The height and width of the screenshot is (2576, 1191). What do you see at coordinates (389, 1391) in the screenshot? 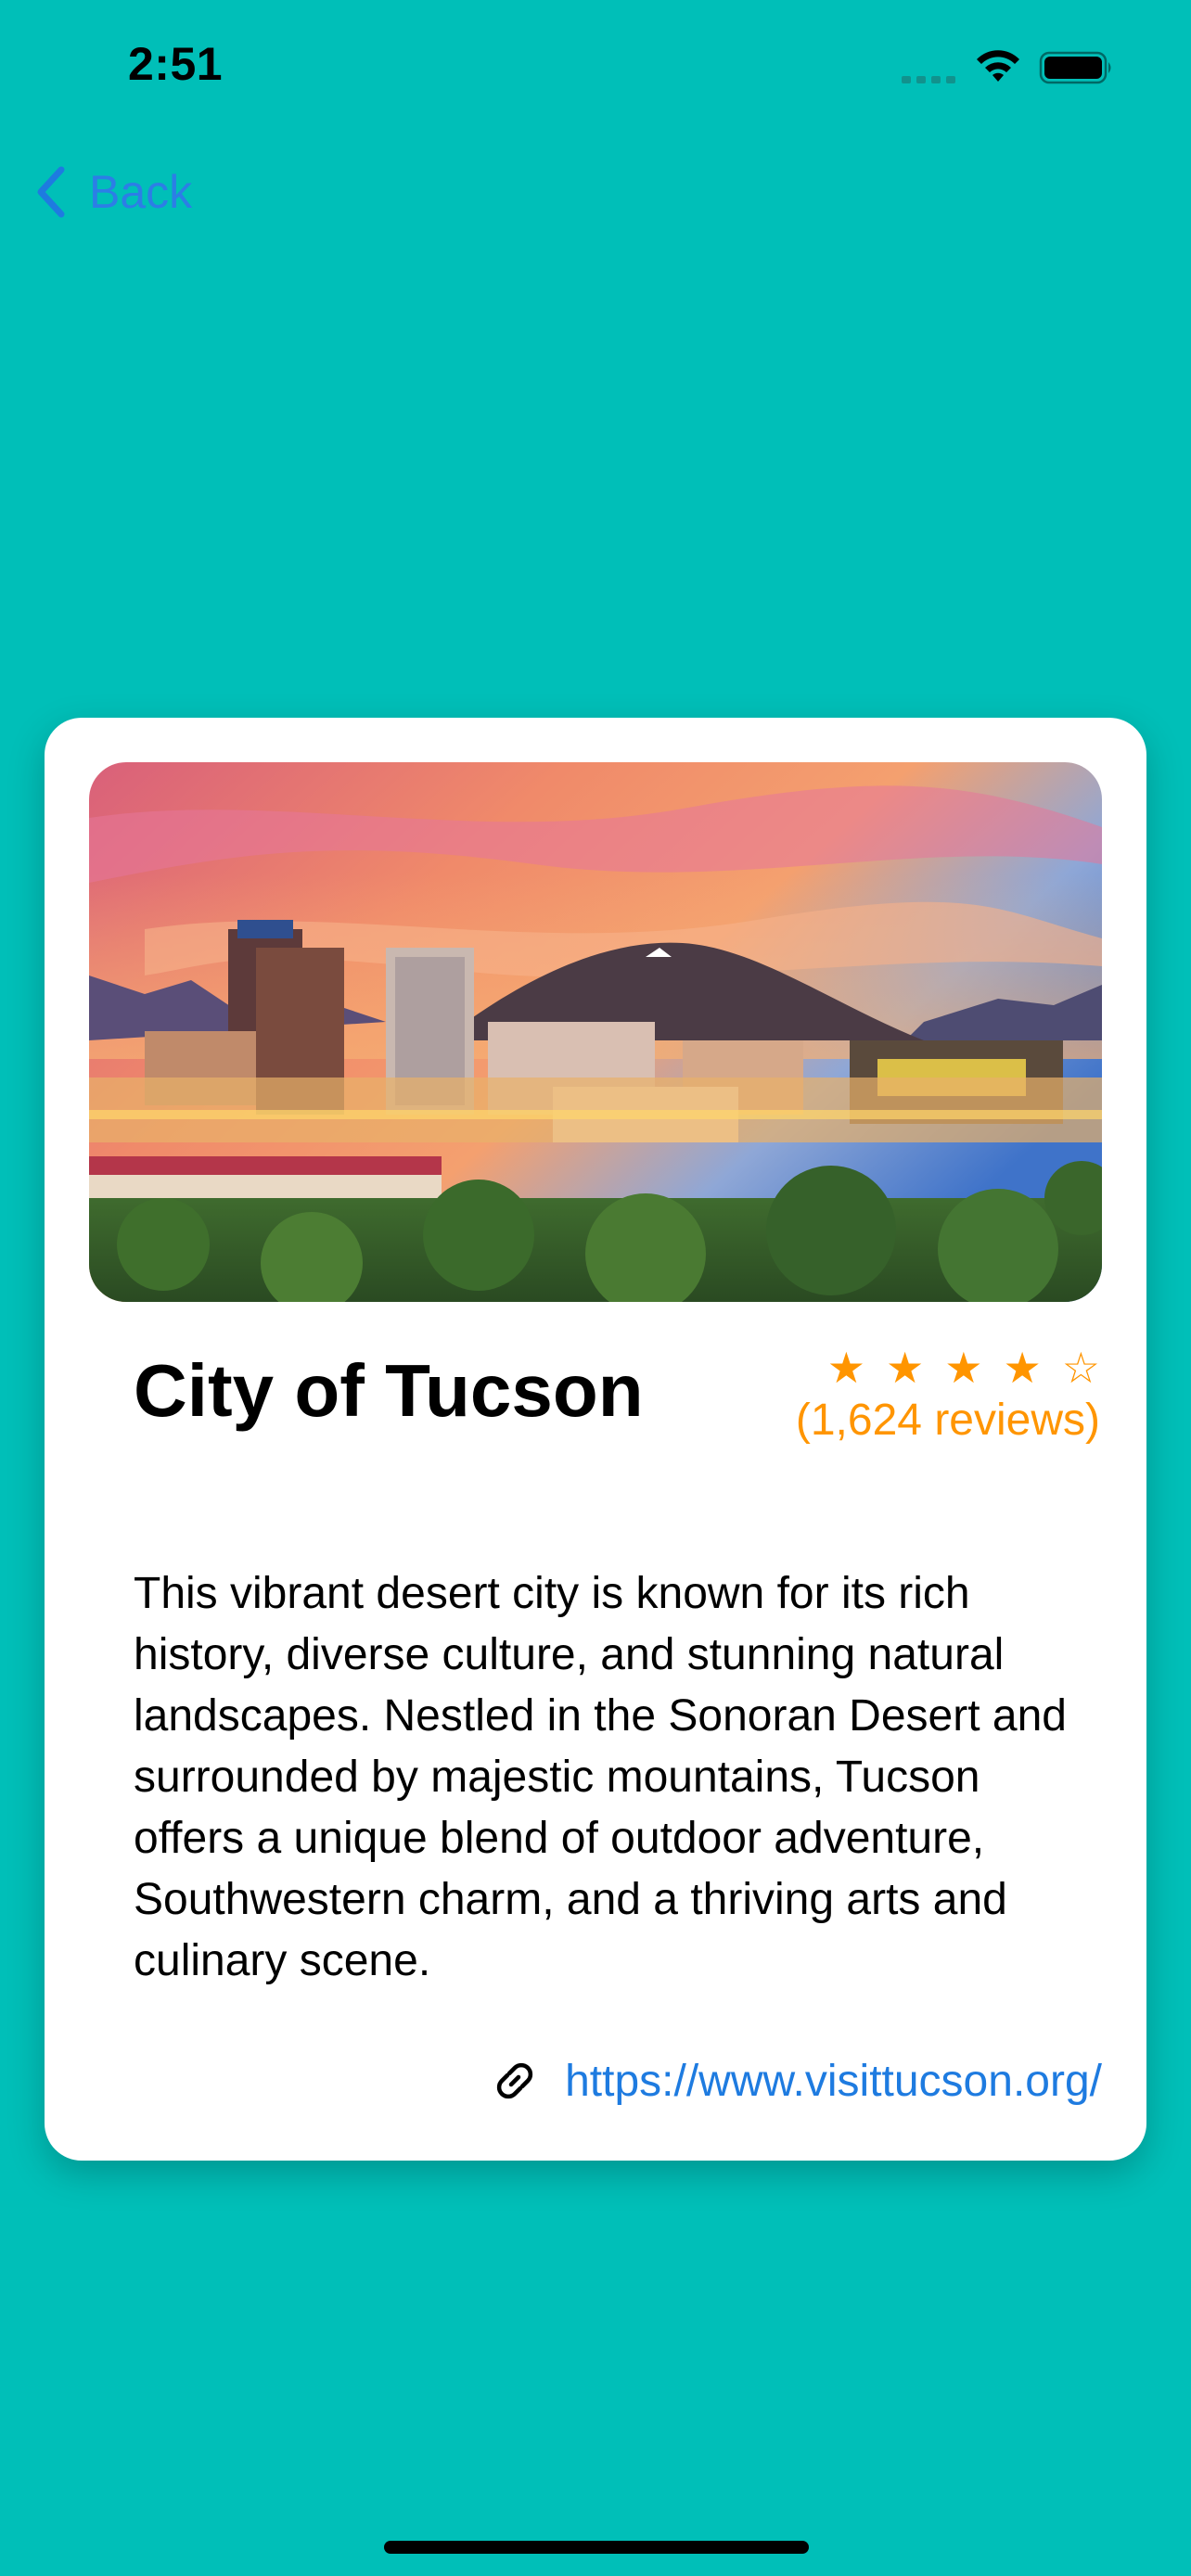
I see `place-title: City of Tucson` at bounding box center [389, 1391].